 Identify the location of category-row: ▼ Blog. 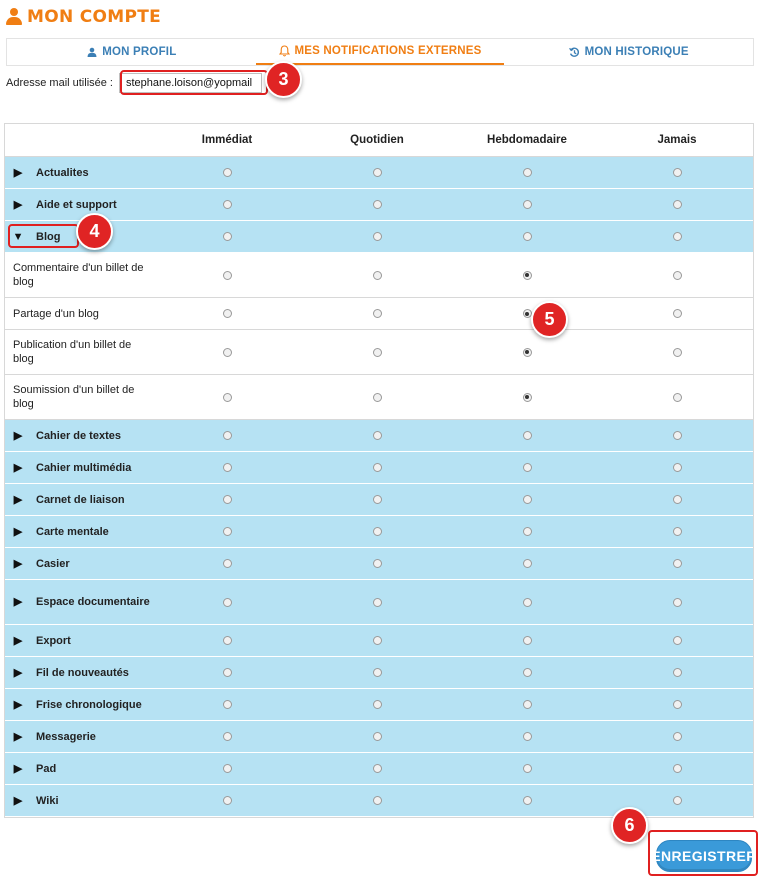
(379, 237).